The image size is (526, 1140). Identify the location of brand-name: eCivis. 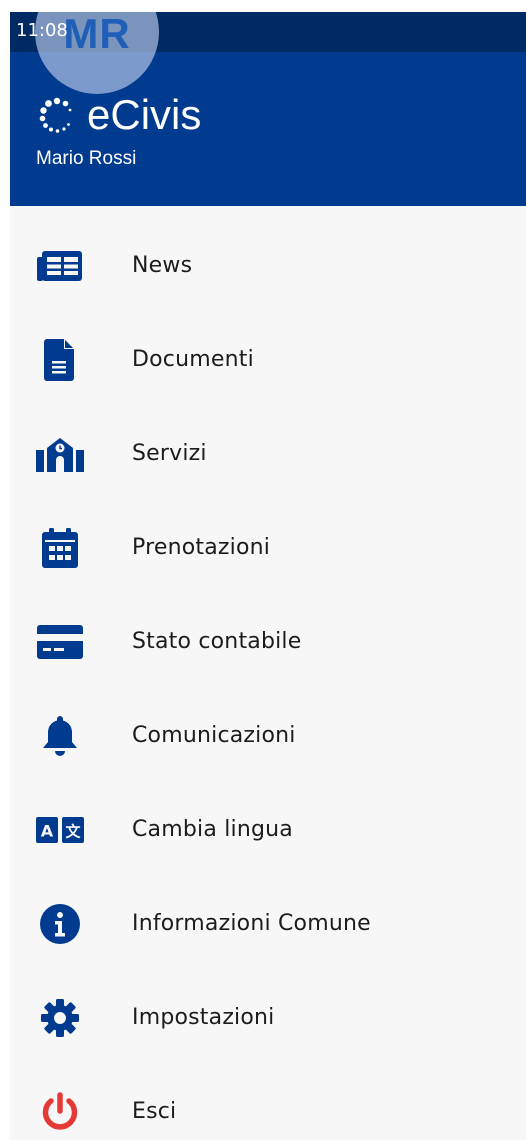
(144, 114).